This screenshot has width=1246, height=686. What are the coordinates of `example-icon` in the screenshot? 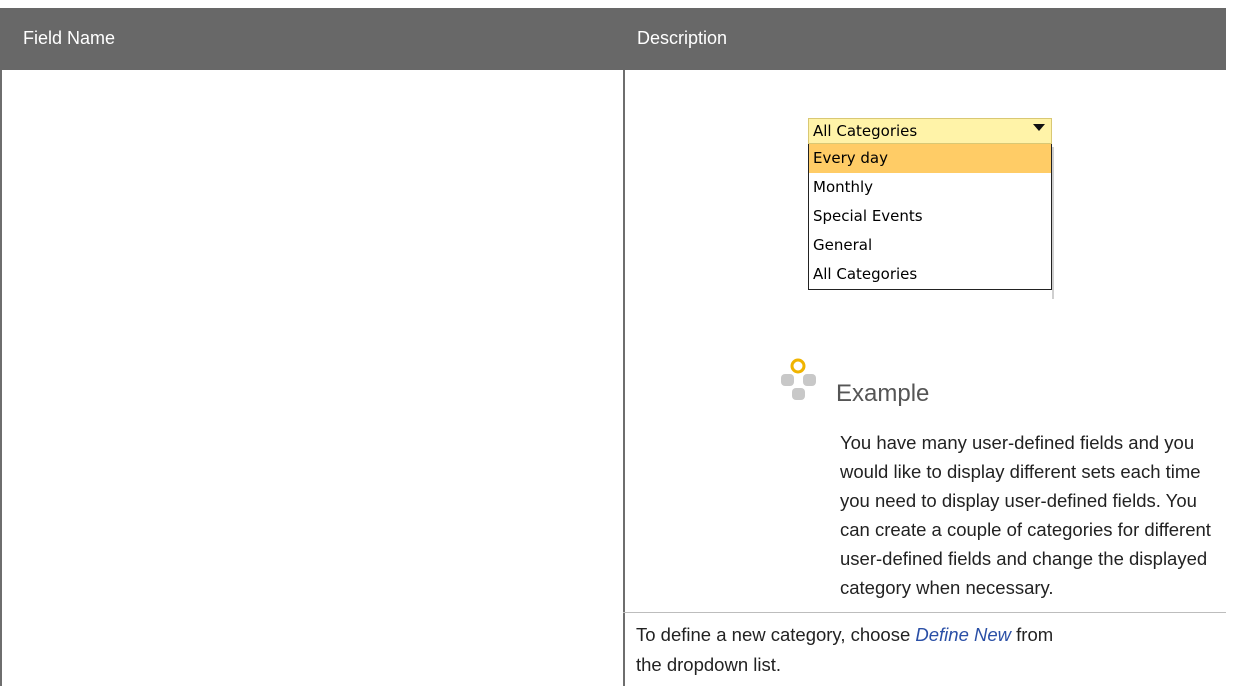 It's located at (798, 379).